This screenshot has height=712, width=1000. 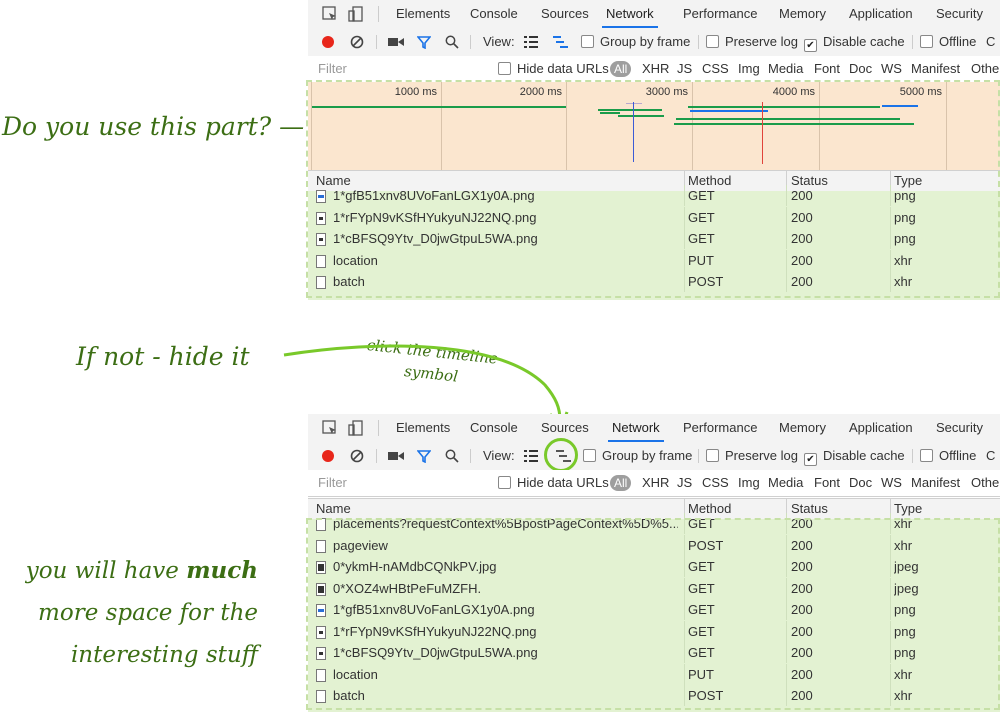 I want to click on table-row: 0*XOZ4wHBtPeFuMZFH. GET 200 jpeg, so click(x=654, y=588).